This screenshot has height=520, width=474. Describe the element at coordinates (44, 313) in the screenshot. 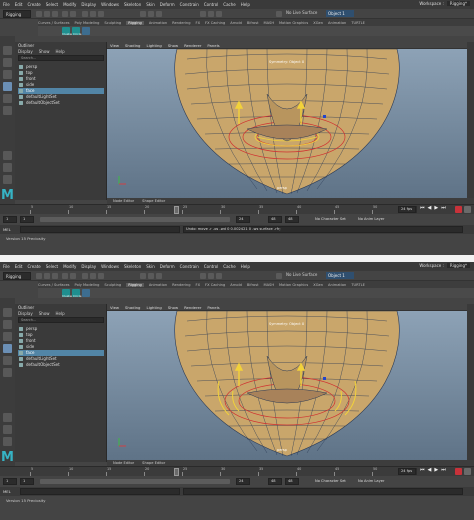

I see `outliner-menu-show: Show` at that location.